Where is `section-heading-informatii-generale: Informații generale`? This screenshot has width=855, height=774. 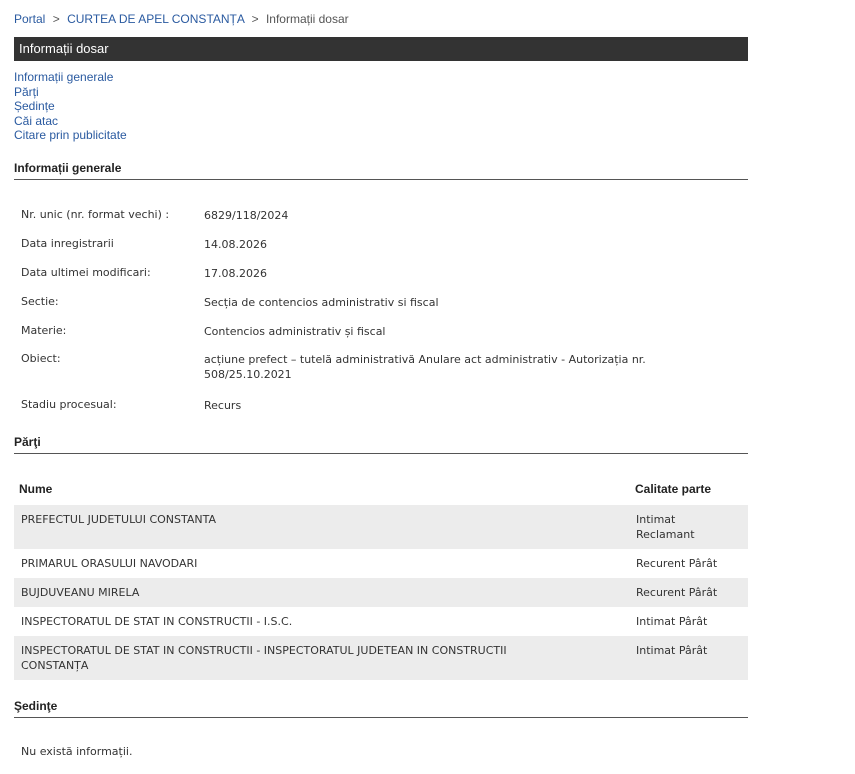
section-heading-informatii-generale: Informații generale is located at coordinates (381, 170).